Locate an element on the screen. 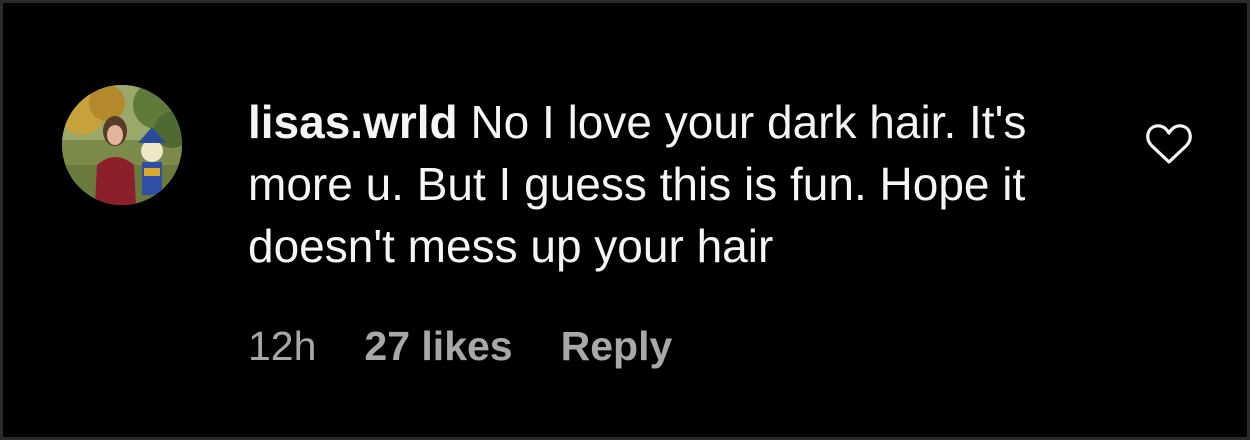 Image resolution: width=1250 pixels, height=440 pixels. comment-meta: 12h 27 likes Reply is located at coordinates (460, 346).